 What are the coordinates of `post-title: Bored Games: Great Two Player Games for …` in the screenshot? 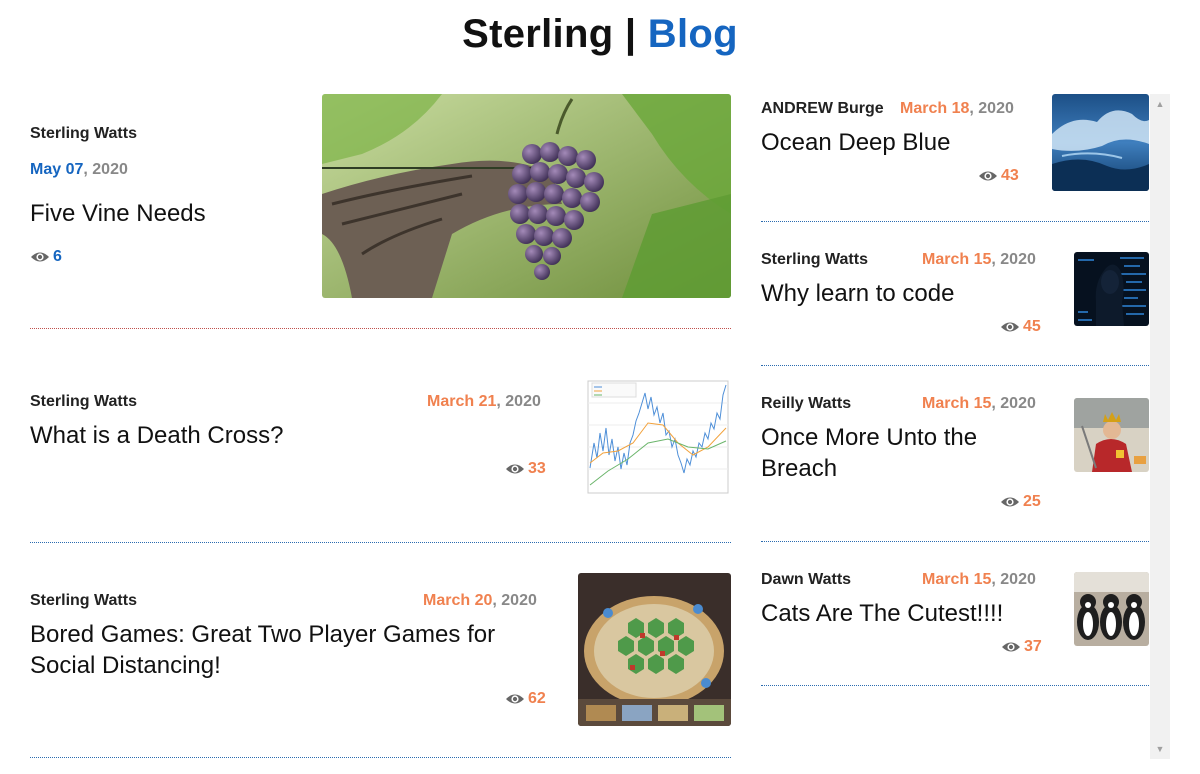 It's located at (295, 650).